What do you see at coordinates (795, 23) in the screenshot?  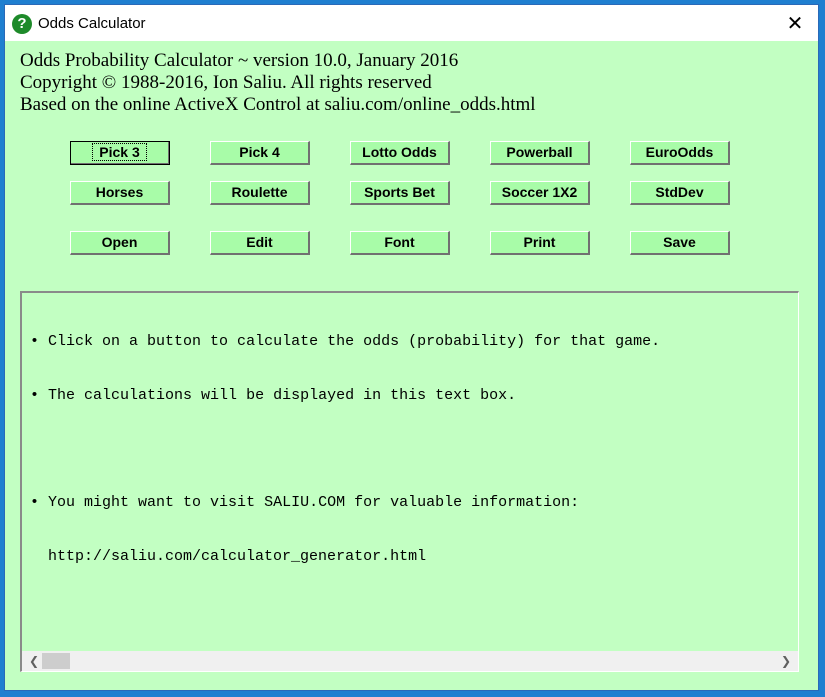 I see `close-icon: ✕` at bounding box center [795, 23].